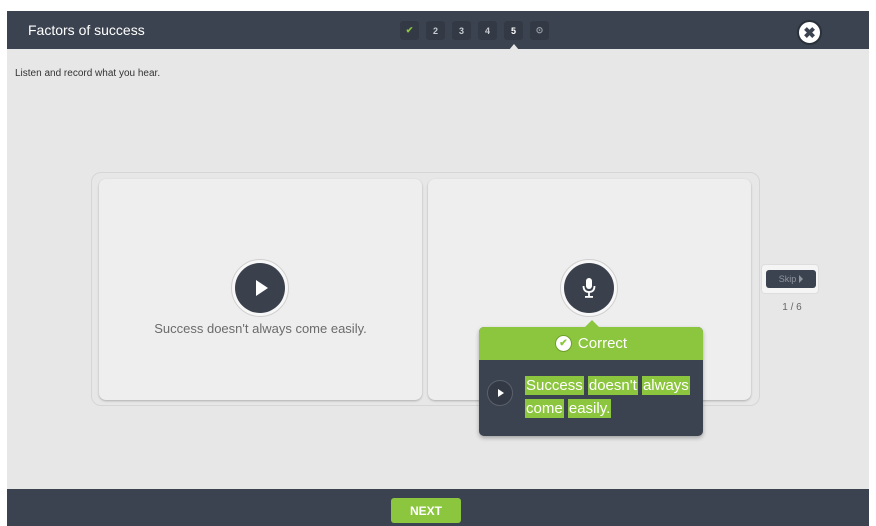  What do you see at coordinates (260, 328) in the screenshot?
I see `sentence-text: Success doesn't always come easily.` at bounding box center [260, 328].